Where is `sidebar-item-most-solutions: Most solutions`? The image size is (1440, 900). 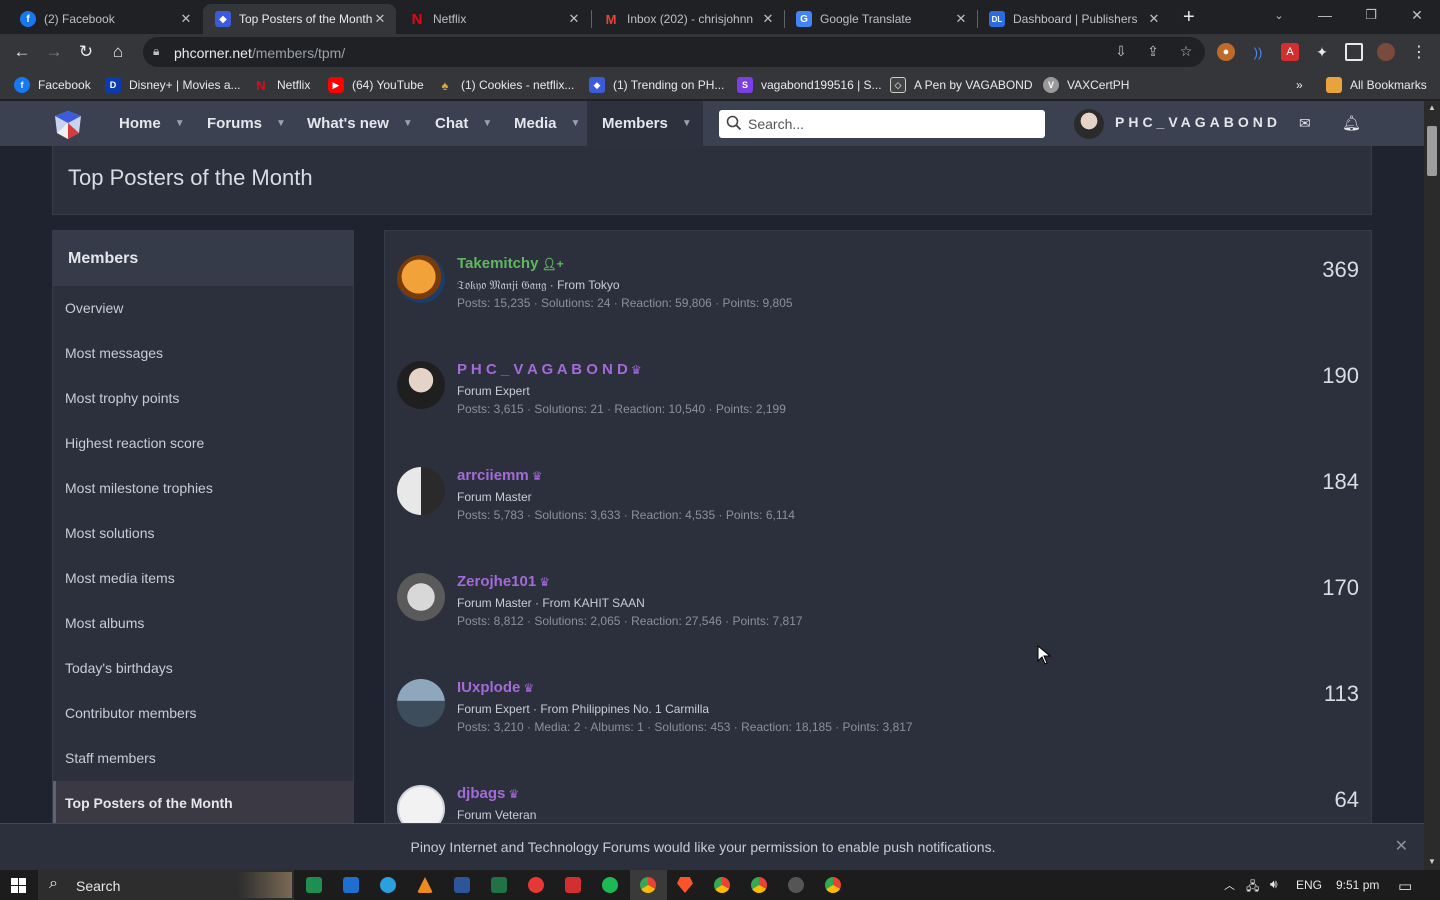
sidebar-item-most-solutions: Most solutions is located at coordinates (203, 533).